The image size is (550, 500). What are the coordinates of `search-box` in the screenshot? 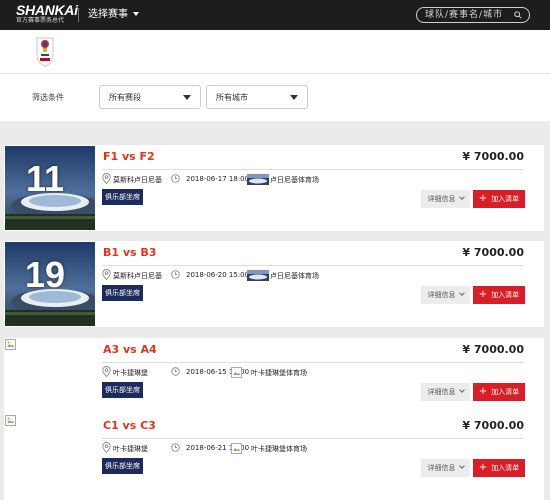 It's located at (473, 15).